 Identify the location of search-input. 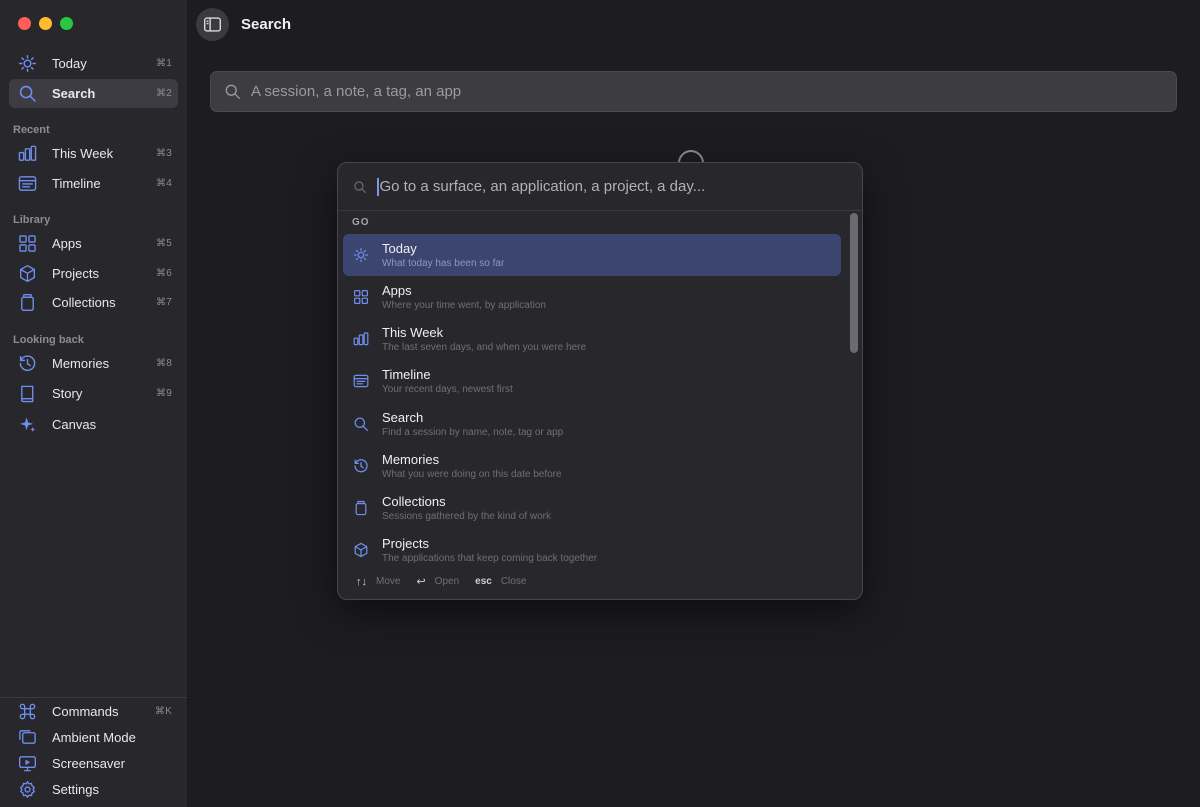
(651, 91).